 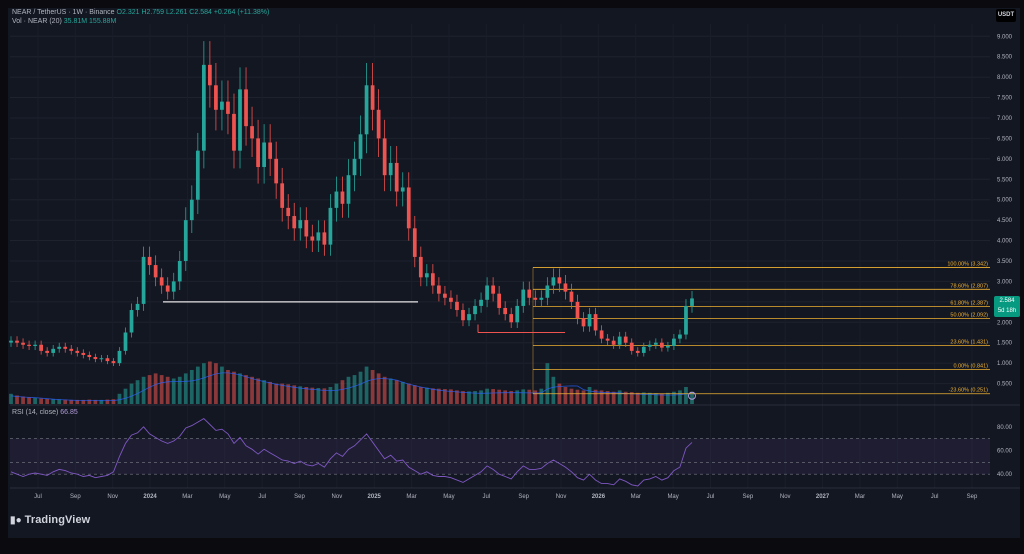 I want to click on fib-level-label: 50.00% (2.092), so click(x=969, y=316).